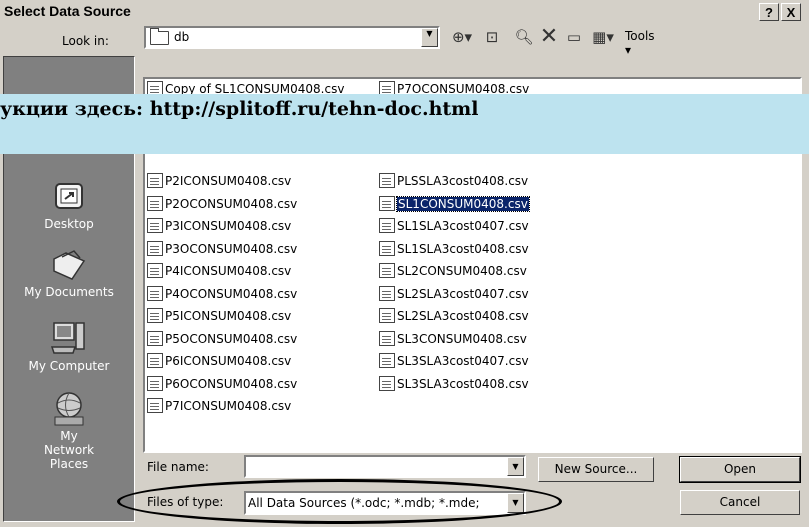 This screenshot has height=527, width=809. I want to click on file-type-label: Files of type:, so click(185, 502).